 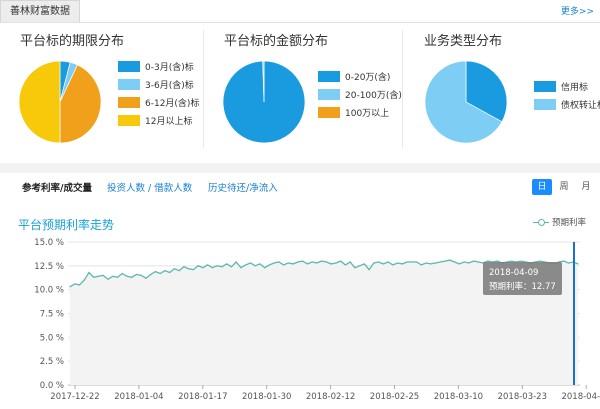 What do you see at coordinates (149, 187) in the screenshot?
I see `tab-investors-borrowers: 投资人数 / 借款人数` at bounding box center [149, 187].